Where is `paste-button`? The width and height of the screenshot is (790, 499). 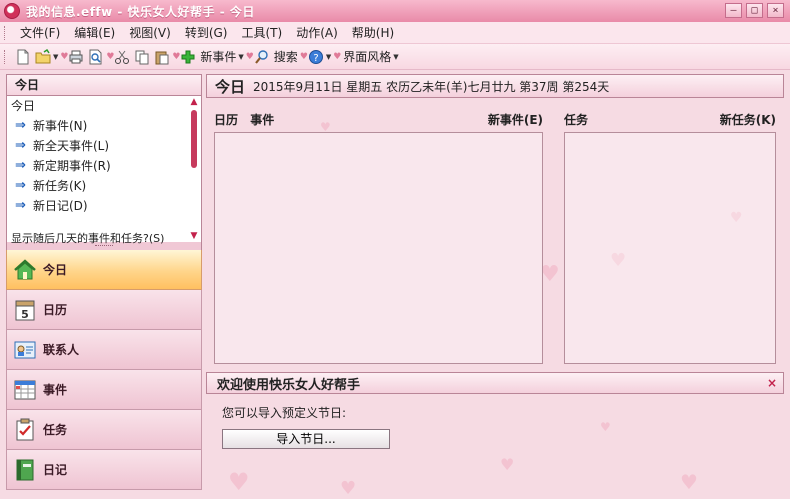
paste-button is located at coordinates (162, 57).